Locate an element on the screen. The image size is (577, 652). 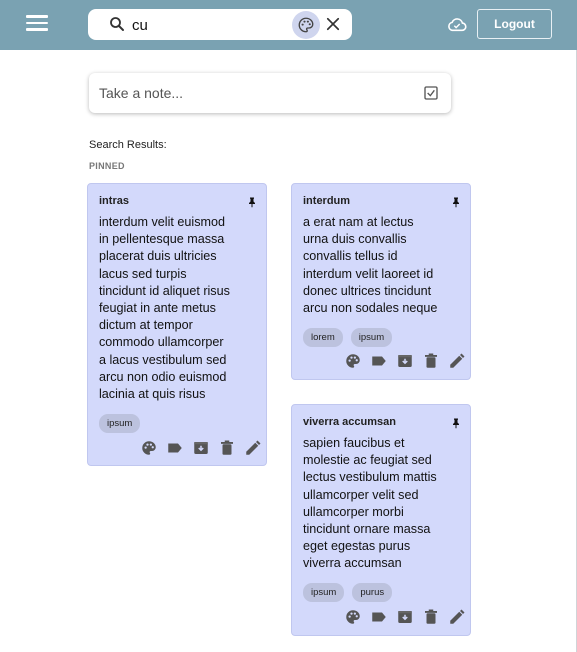
search-bar is located at coordinates (220, 24).